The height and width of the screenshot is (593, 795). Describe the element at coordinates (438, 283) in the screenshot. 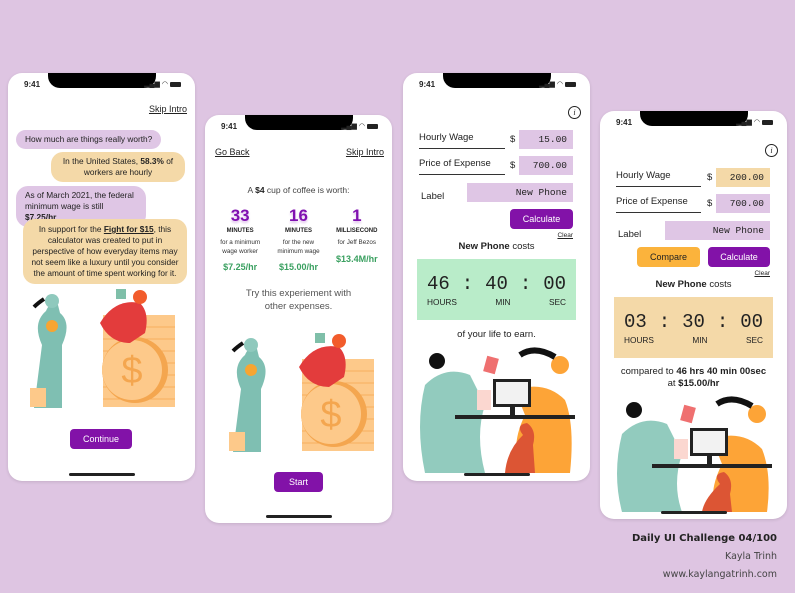

I see `timer-hours: 46` at that location.